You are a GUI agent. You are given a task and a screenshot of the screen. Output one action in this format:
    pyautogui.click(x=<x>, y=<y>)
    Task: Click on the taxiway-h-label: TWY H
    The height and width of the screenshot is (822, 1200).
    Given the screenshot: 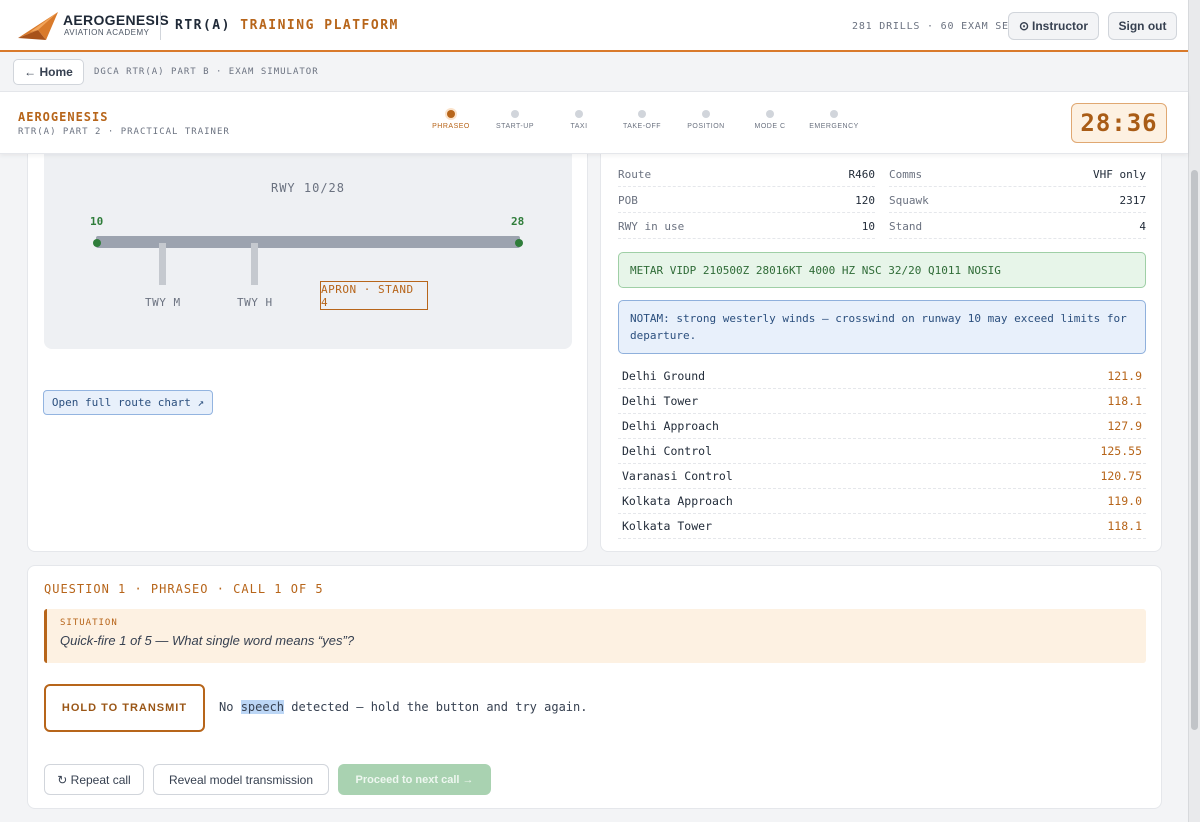 What is the action you would take?
    pyautogui.click(x=255, y=302)
    